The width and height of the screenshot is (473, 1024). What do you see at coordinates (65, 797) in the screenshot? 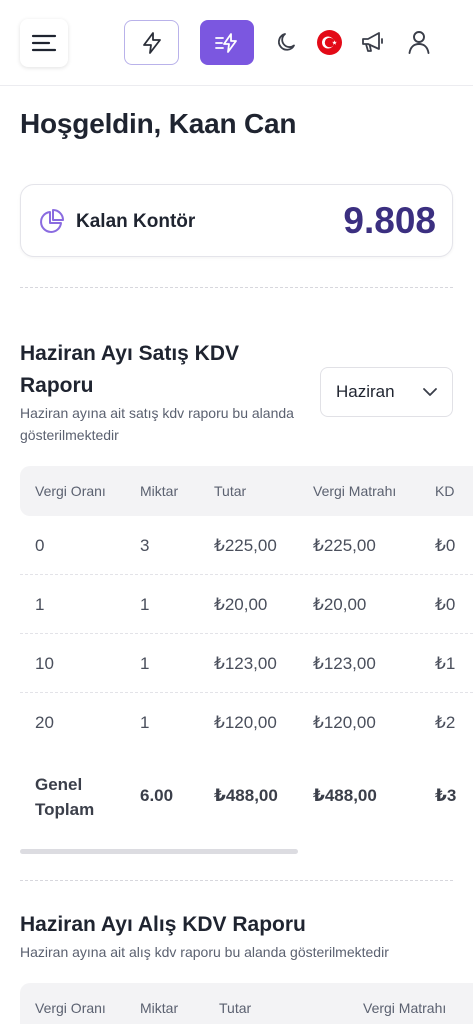
I see `total-label: Genel Toplam` at bounding box center [65, 797].